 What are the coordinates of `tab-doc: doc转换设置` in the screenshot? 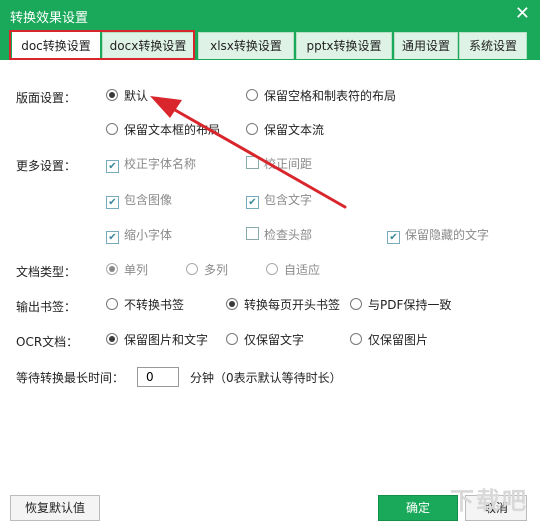 It's located at (56, 47).